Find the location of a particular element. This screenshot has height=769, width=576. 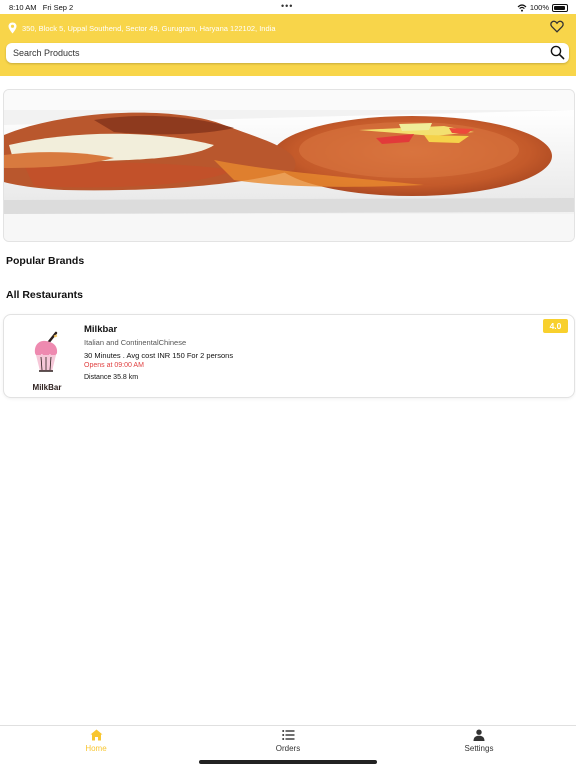

tab-settings-label: Settings is located at coordinates (479, 748).